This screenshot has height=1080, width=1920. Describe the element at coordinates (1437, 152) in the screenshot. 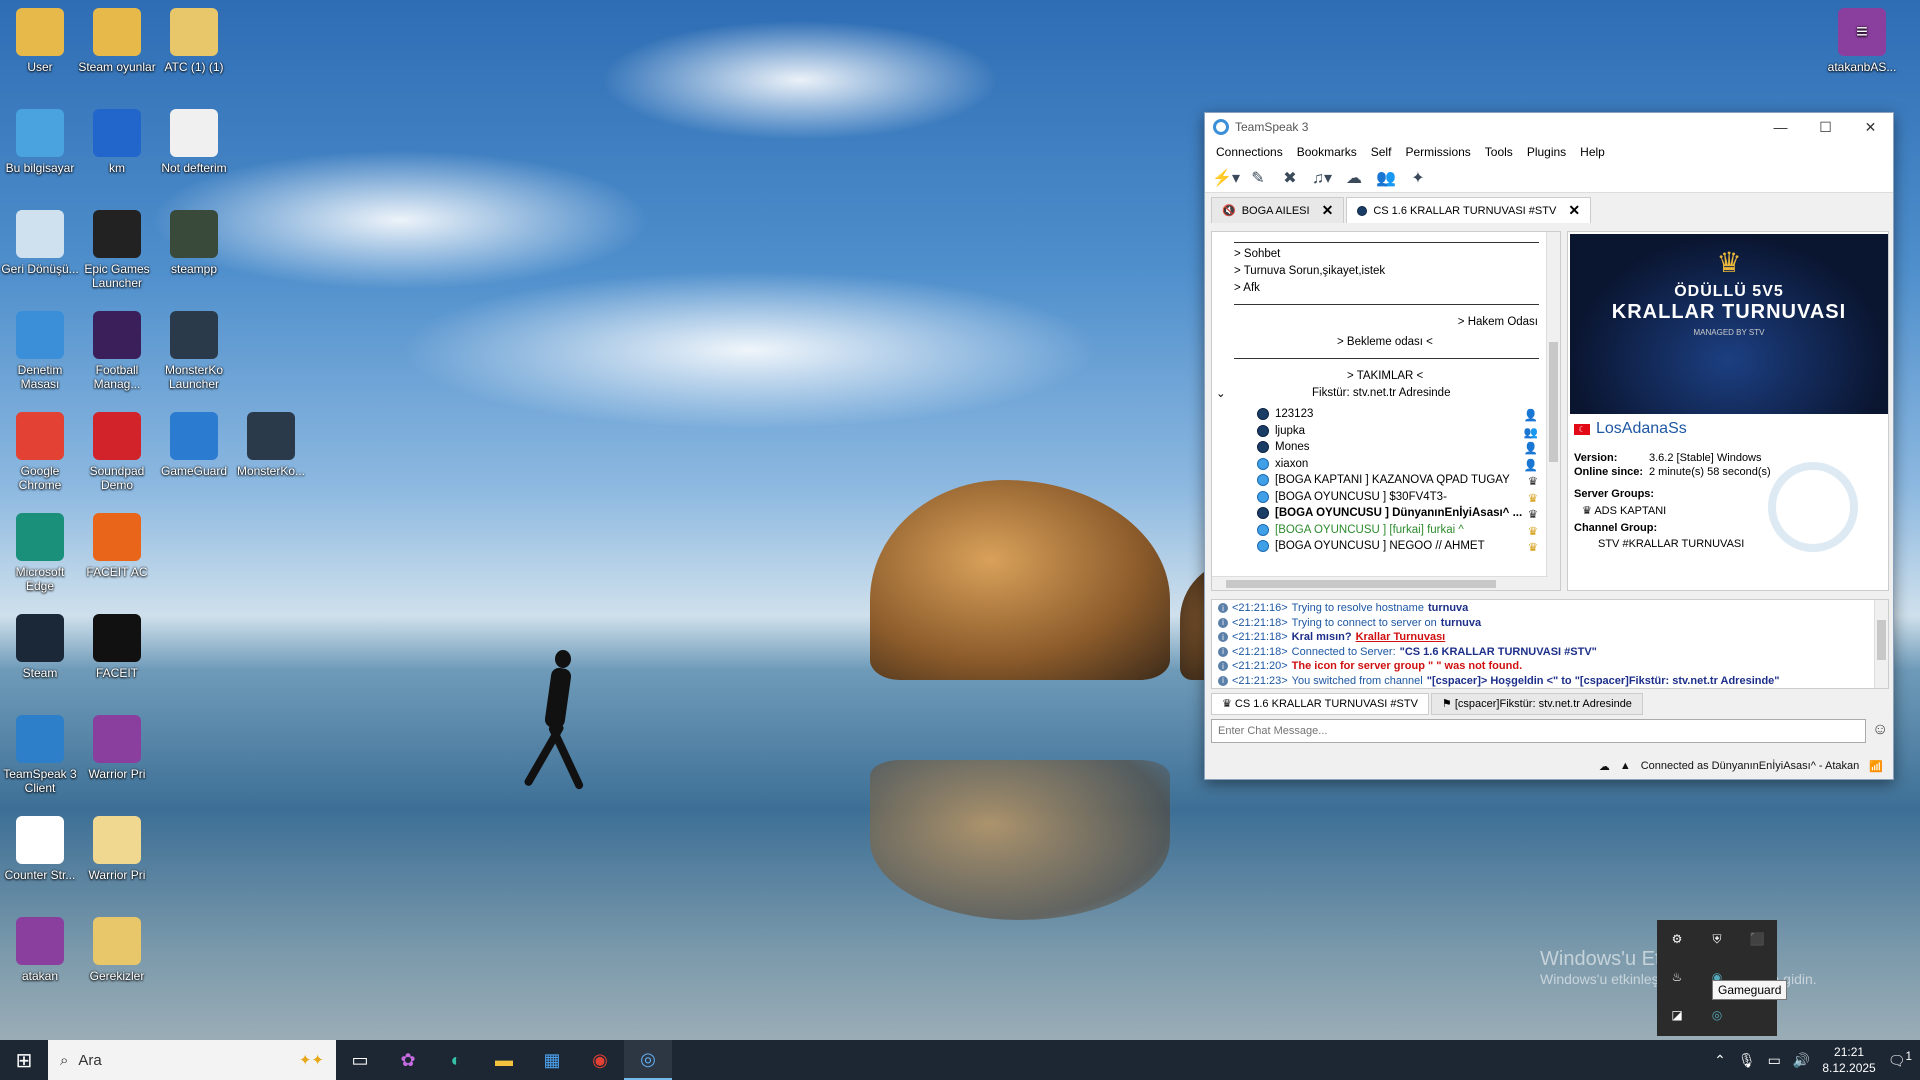

I see `menu-item: Permissions` at that location.